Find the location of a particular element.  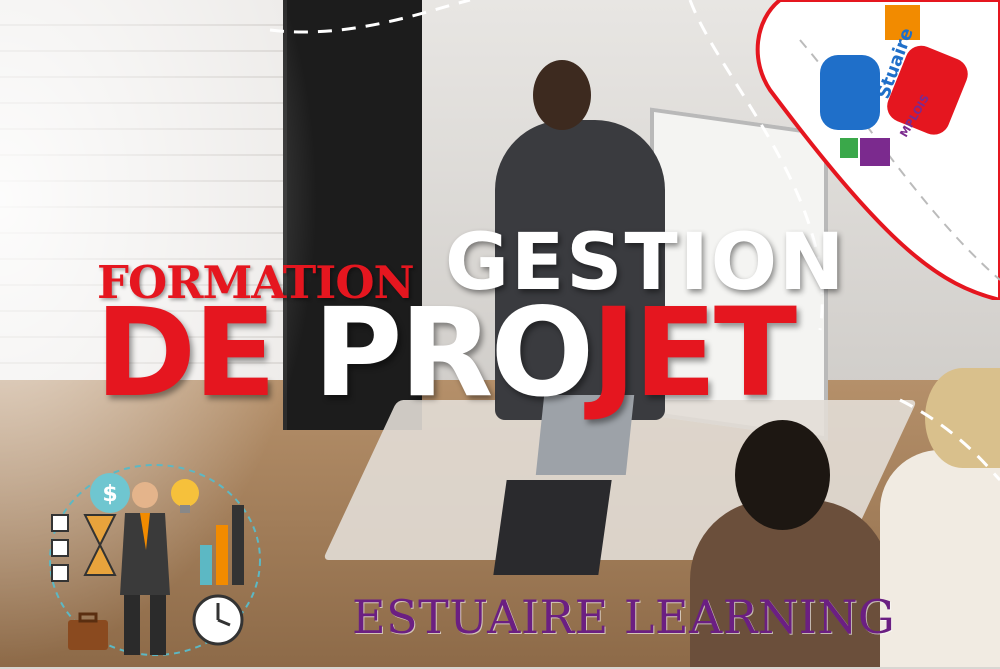

headline-de-projet: DE PROJET is located at coordinates (446, 353).